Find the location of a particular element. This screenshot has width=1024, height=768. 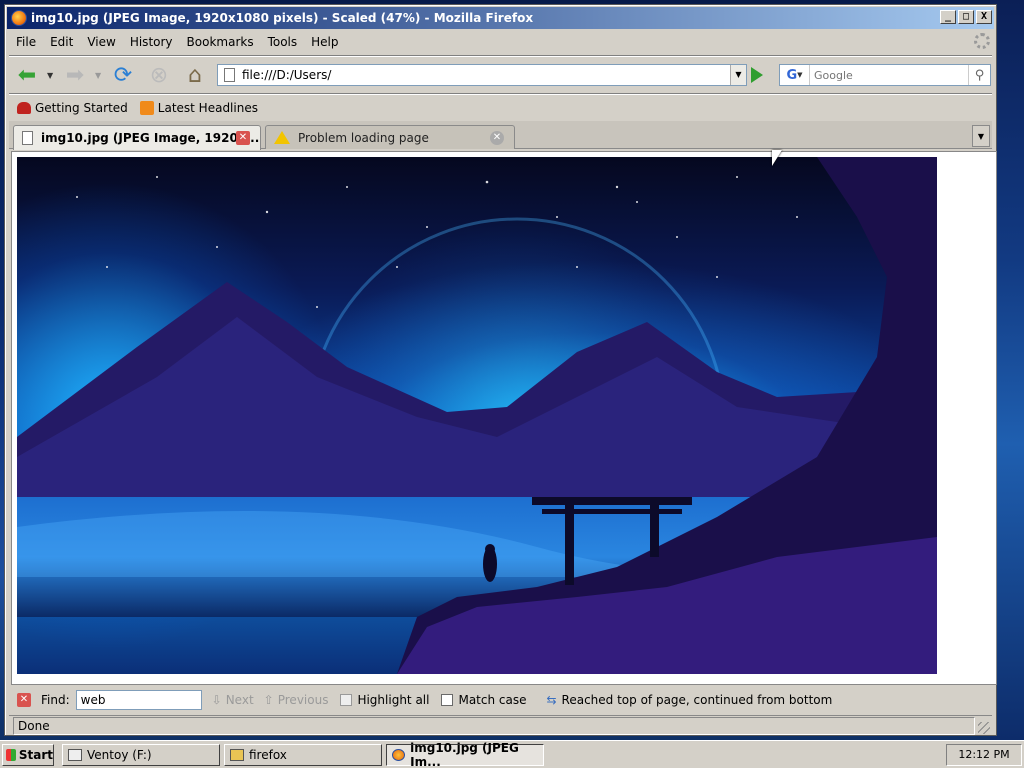

forward-history-dropdown: ▼ is located at coordinates (98, 75).